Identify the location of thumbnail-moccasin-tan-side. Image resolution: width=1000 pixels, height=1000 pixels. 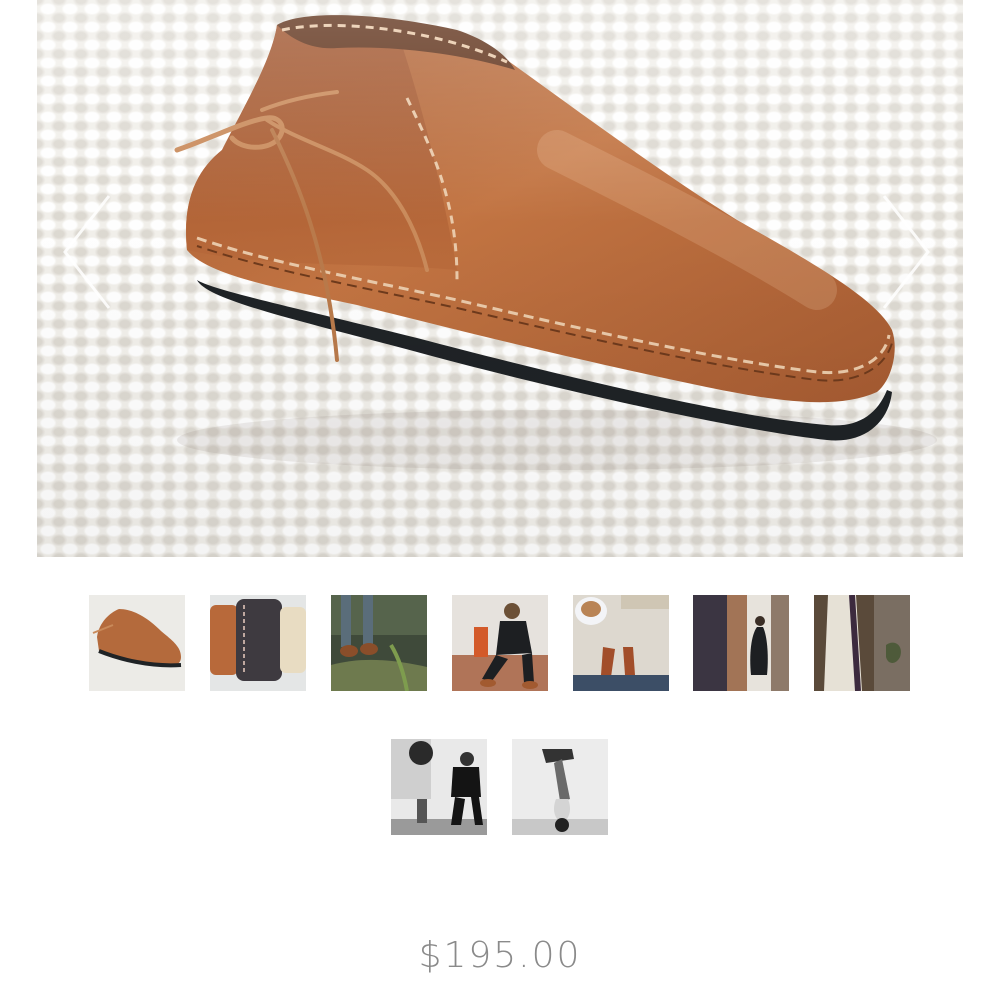
(137, 643).